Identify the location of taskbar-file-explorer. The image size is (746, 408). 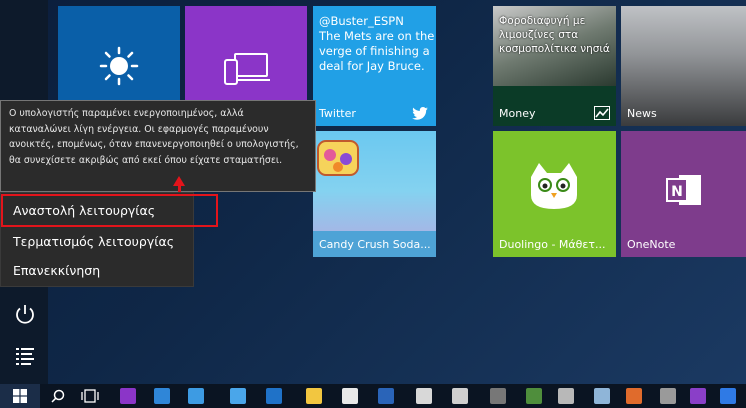
(314, 396).